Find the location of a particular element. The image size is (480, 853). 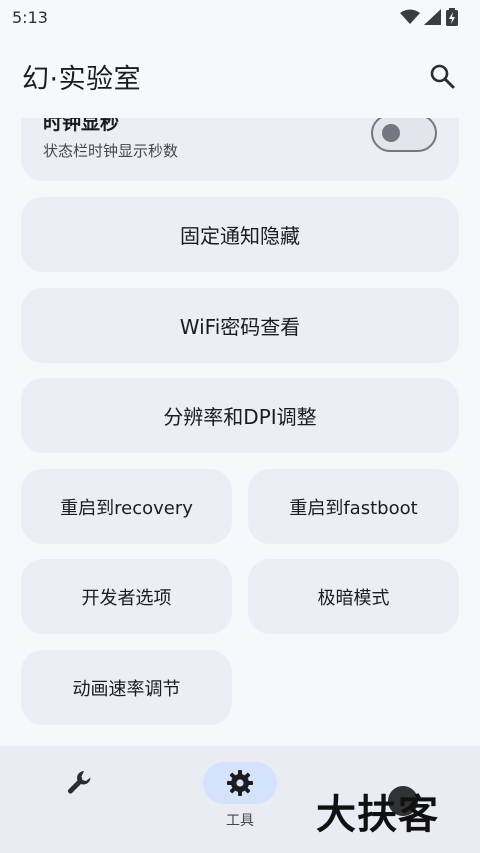

button-label: 极暗模式 is located at coordinates (353, 598).